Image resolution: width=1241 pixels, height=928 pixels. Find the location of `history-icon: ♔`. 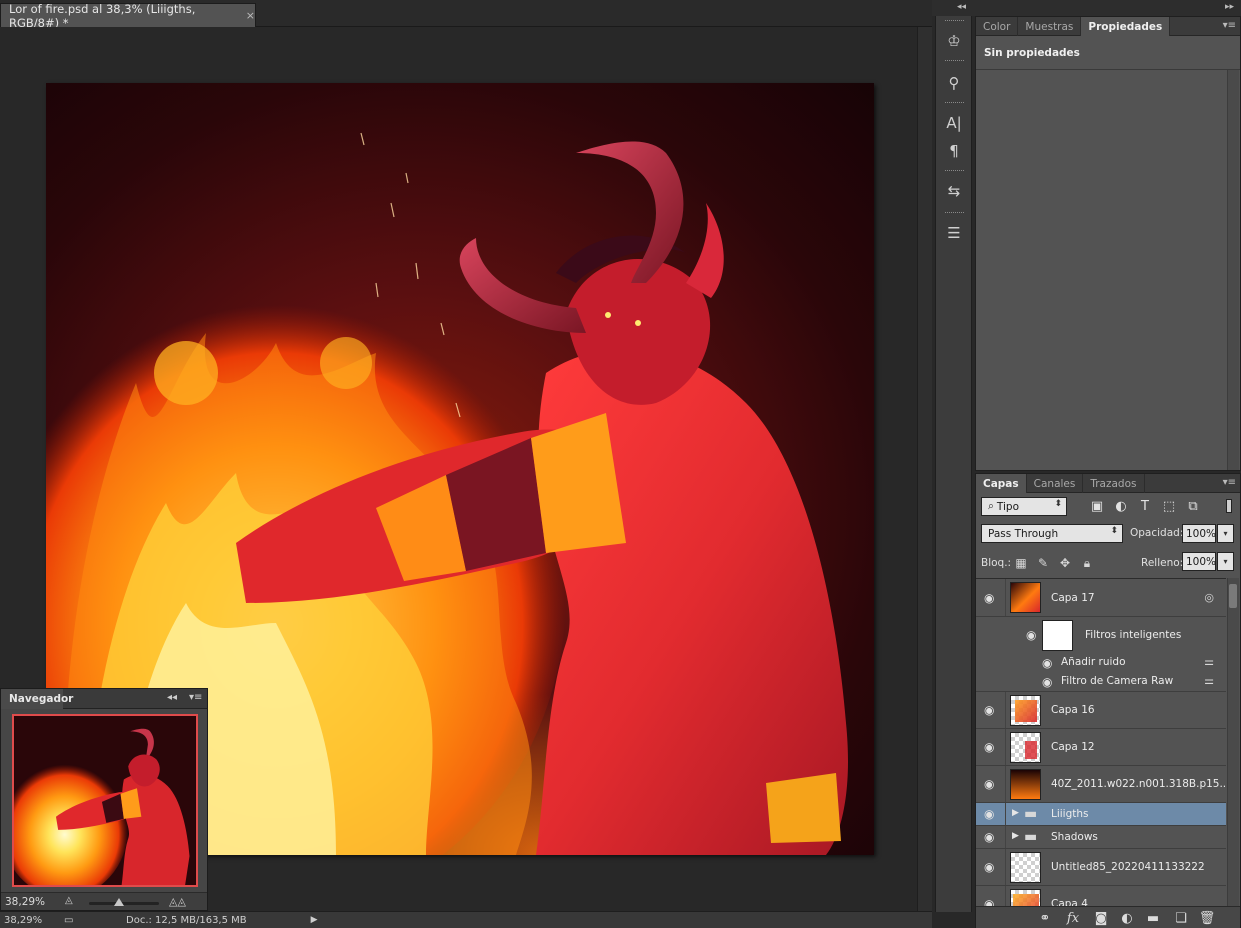

history-icon: ♔ is located at coordinates (954, 41).